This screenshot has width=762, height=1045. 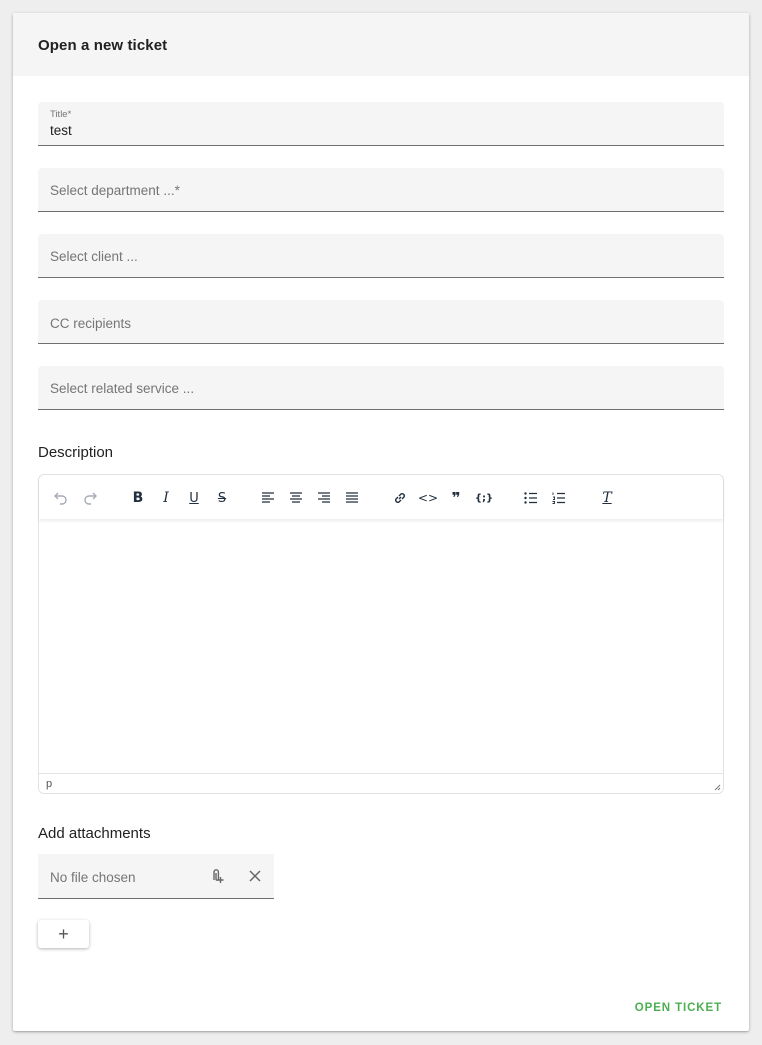 What do you see at coordinates (381, 322) in the screenshot?
I see `cc-recipients-input: CC recipients` at bounding box center [381, 322].